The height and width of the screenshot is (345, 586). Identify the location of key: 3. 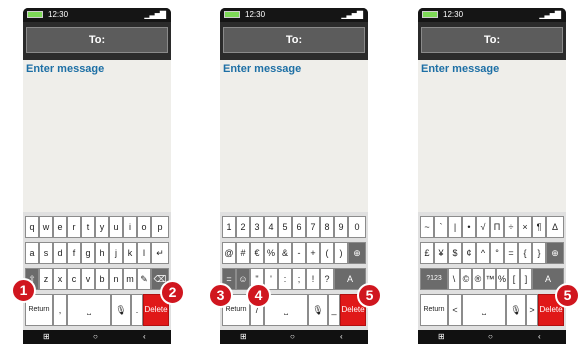
(257, 227).